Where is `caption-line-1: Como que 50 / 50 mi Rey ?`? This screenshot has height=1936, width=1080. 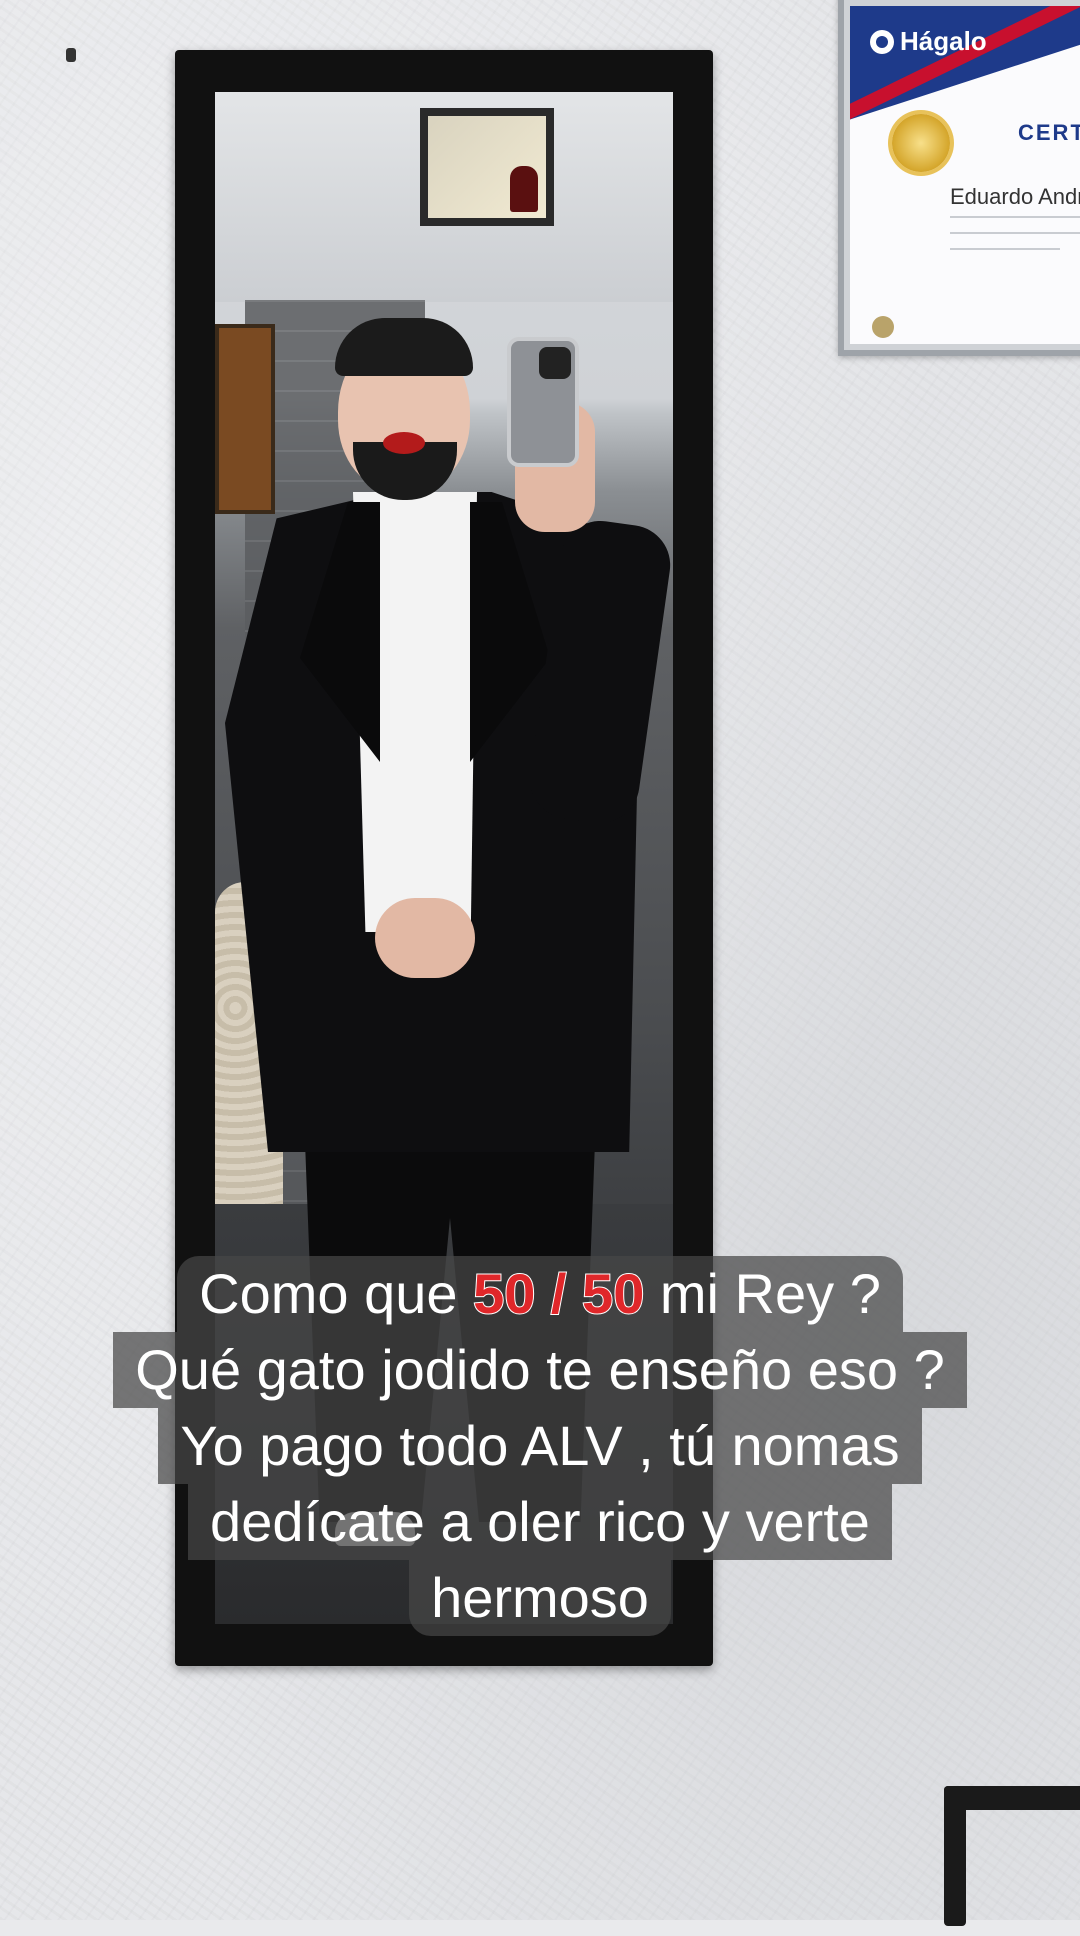
caption-line-1: Como que 50 / 50 mi Rey ? is located at coordinates (540, 1294).